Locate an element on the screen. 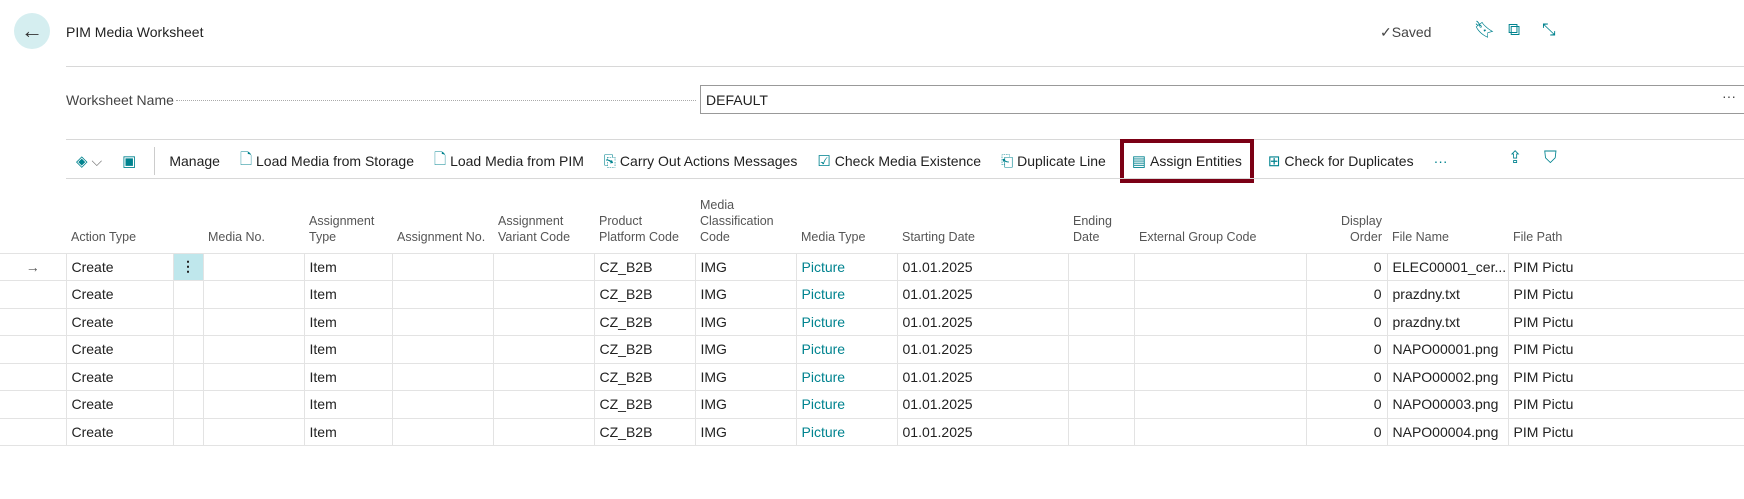  column-header: File Path is located at coordinates (1626, 224).